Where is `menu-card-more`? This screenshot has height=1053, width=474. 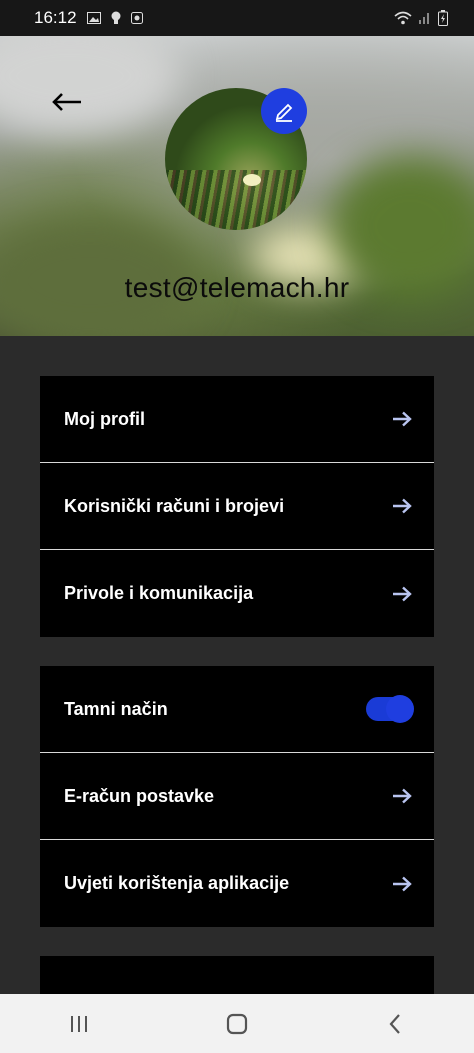
menu-card-more is located at coordinates (237, 975).